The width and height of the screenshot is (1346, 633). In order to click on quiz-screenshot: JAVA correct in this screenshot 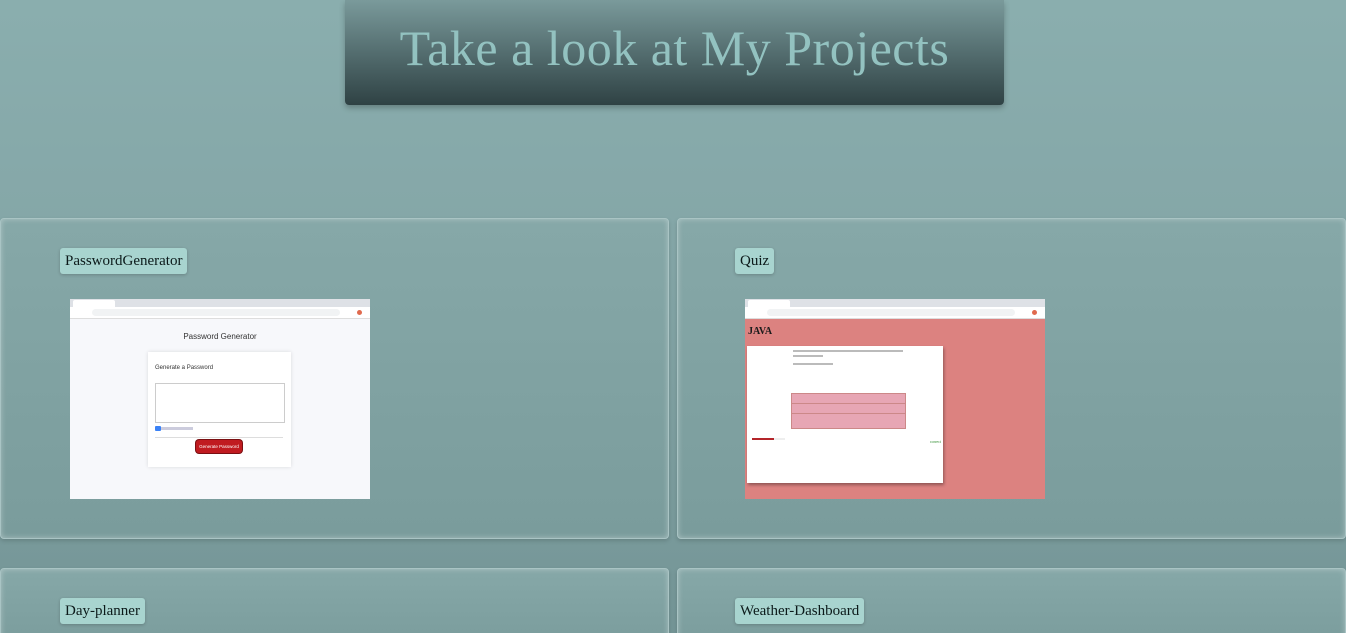, I will do `click(895, 399)`.